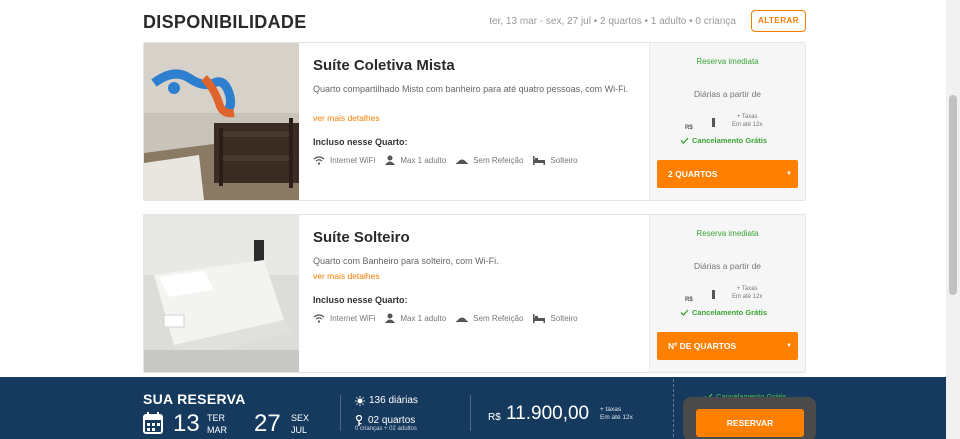 Image resolution: width=960 pixels, height=439 pixels. Describe the element at coordinates (750, 423) in the screenshot. I see `reserve-button: RESERVAR` at that location.